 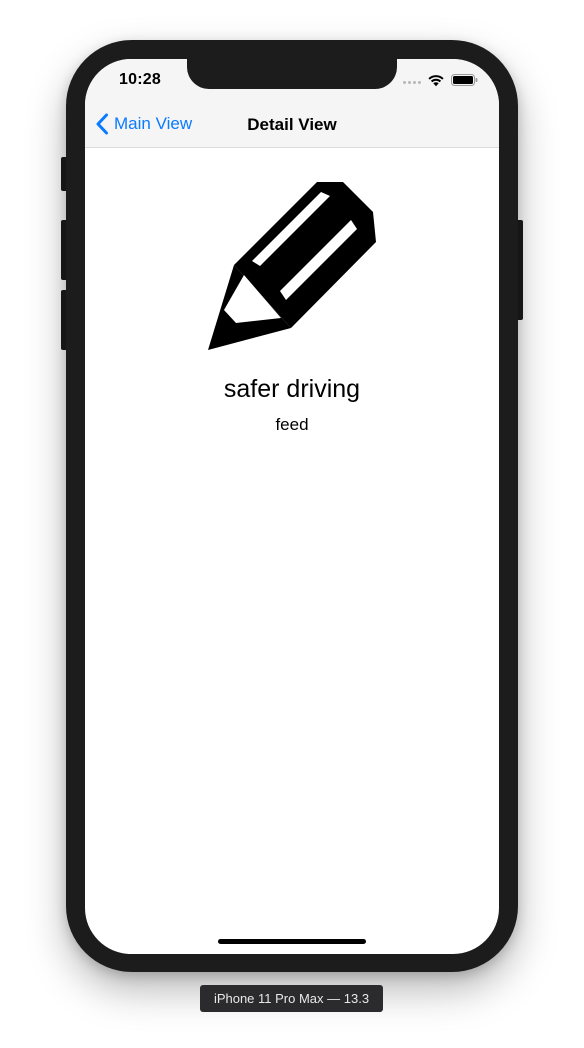 What do you see at coordinates (464, 80) in the screenshot?
I see `battery-icon` at bounding box center [464, 80].